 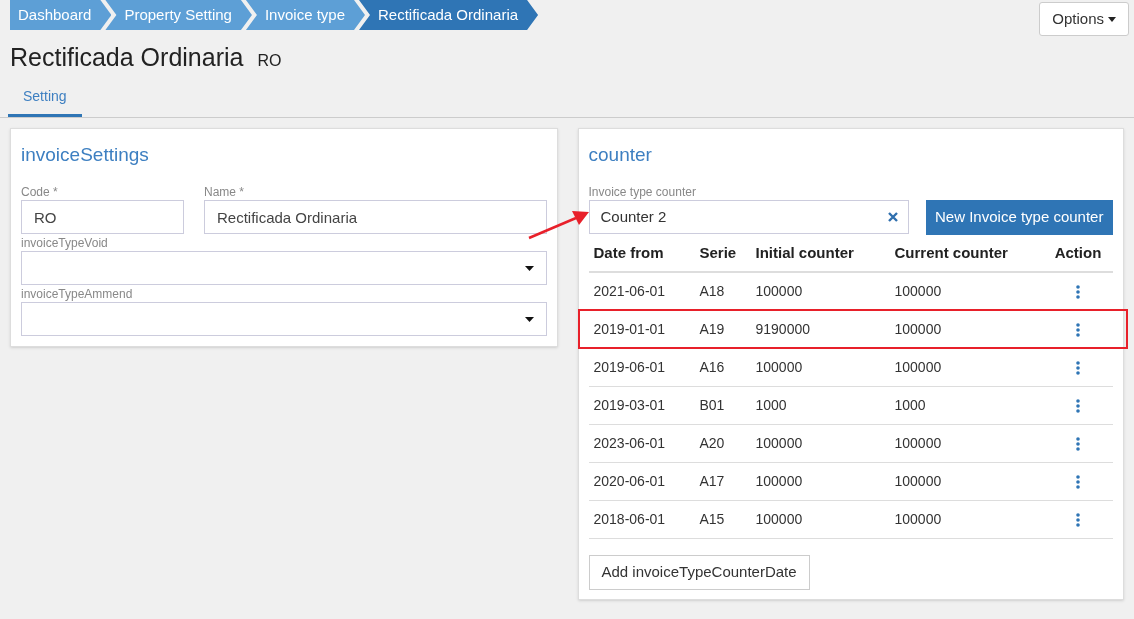 I want to click on table-cell-text: 2023-06-01, so click(x=629, y=443).